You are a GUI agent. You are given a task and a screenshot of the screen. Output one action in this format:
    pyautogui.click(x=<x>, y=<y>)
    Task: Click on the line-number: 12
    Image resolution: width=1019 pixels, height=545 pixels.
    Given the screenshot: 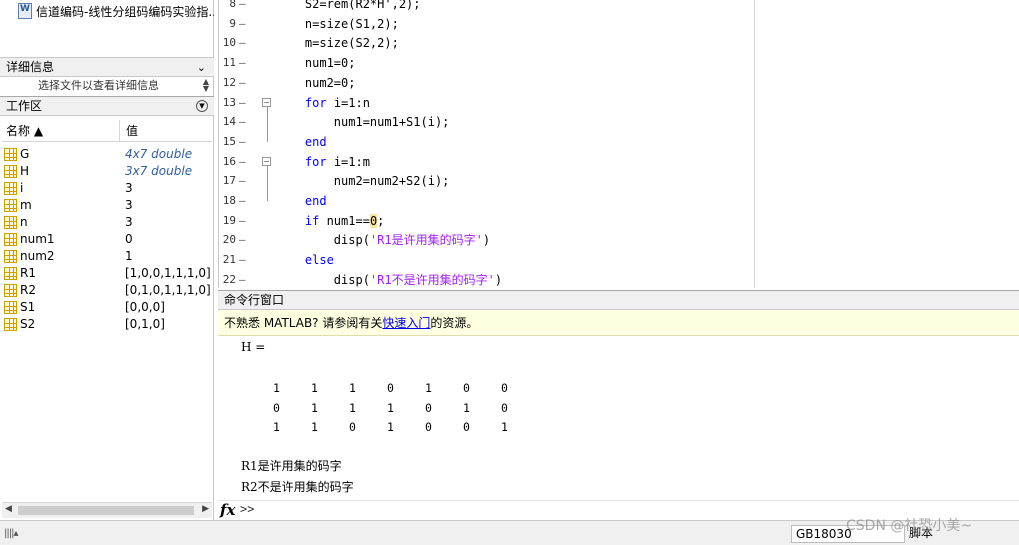 What is the action you would take?
    pyautogui.click(x=229, y=82)
    